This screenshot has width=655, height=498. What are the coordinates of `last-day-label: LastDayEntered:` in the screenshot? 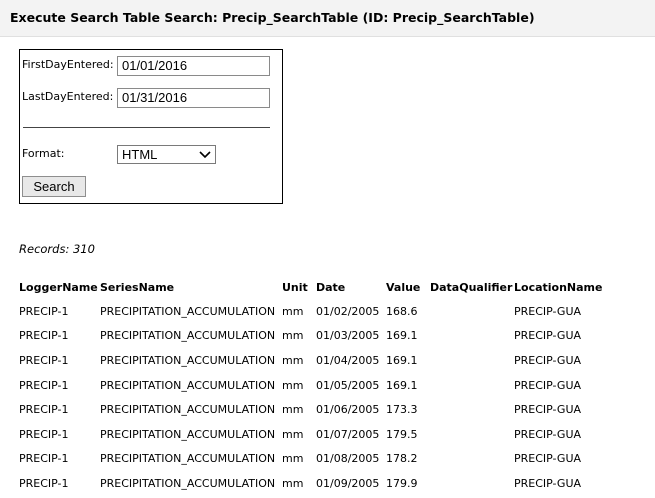 It's located at (68, 96).